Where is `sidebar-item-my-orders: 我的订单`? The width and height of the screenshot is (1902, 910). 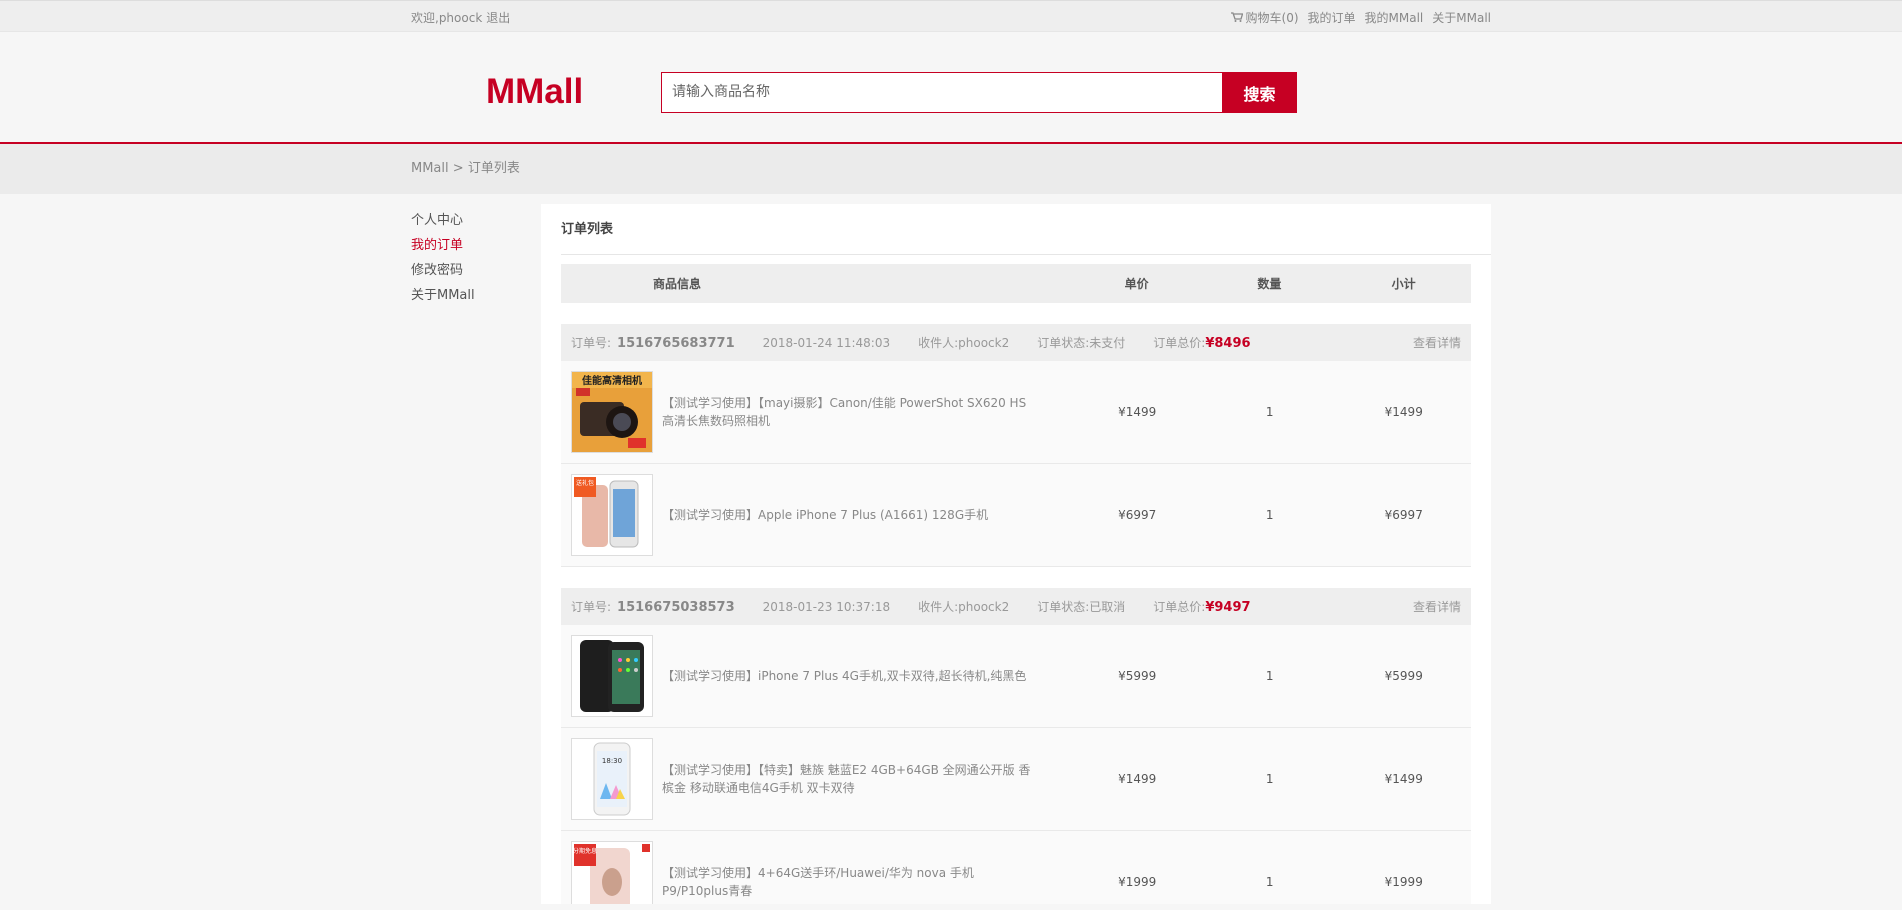
sidebar-item-my-orders: 我的订单 is located at coordinates (476, 245).